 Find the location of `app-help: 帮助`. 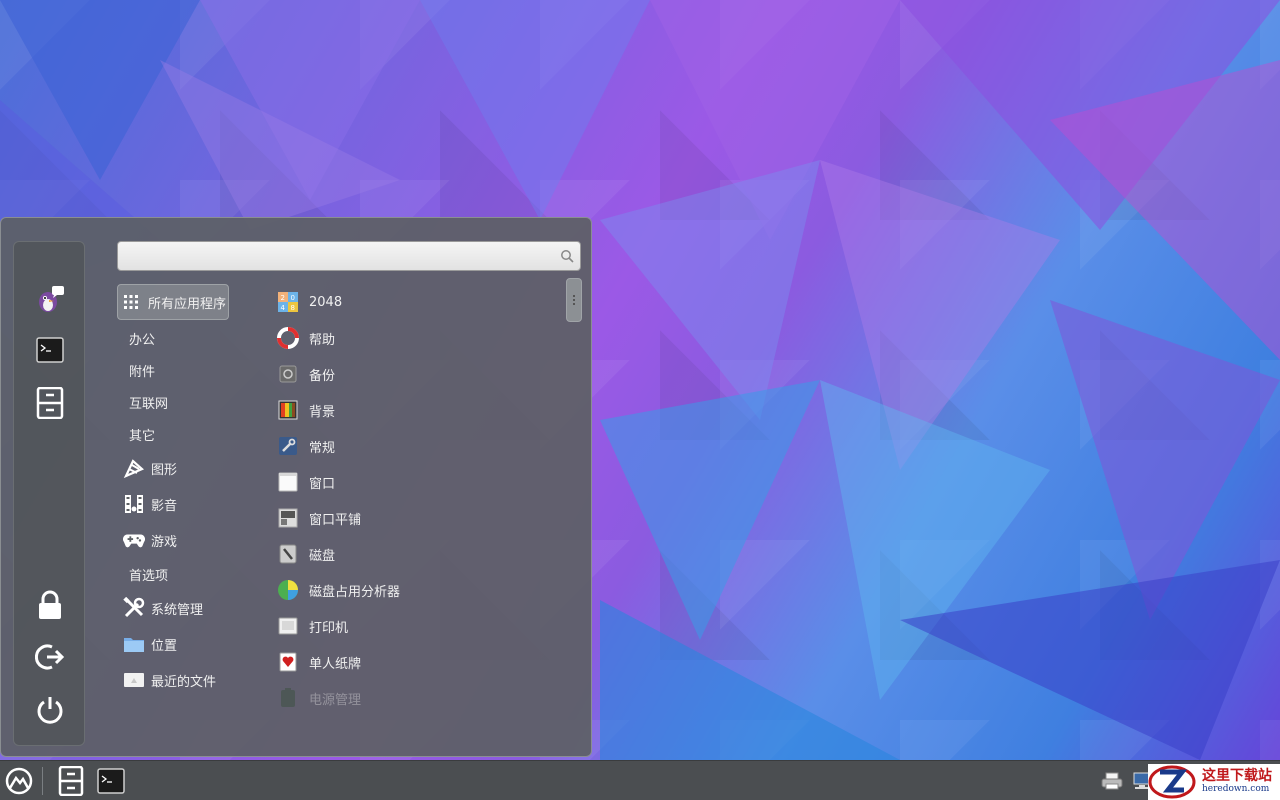

app-help: 帮助 is located at coordinates (416, 338).